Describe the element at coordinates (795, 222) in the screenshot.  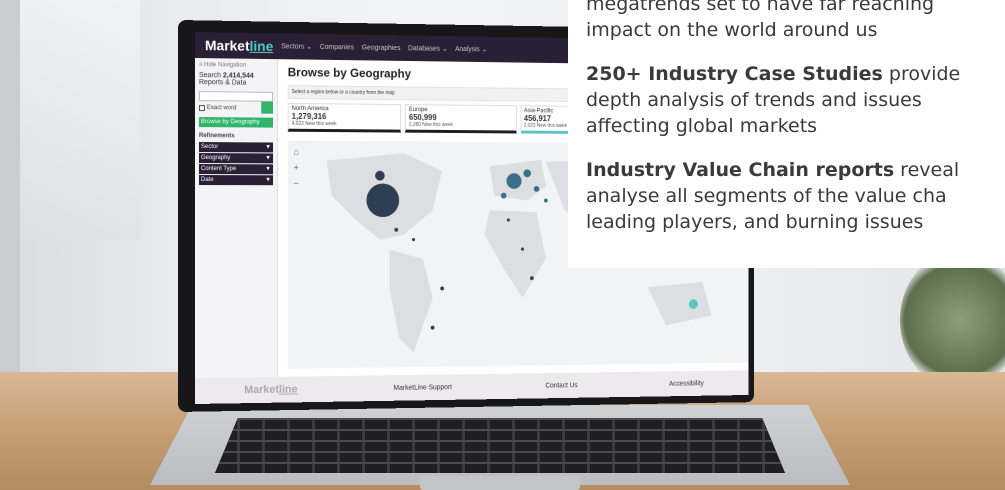
I see `text-line: leading players, and burning issues` at that location.